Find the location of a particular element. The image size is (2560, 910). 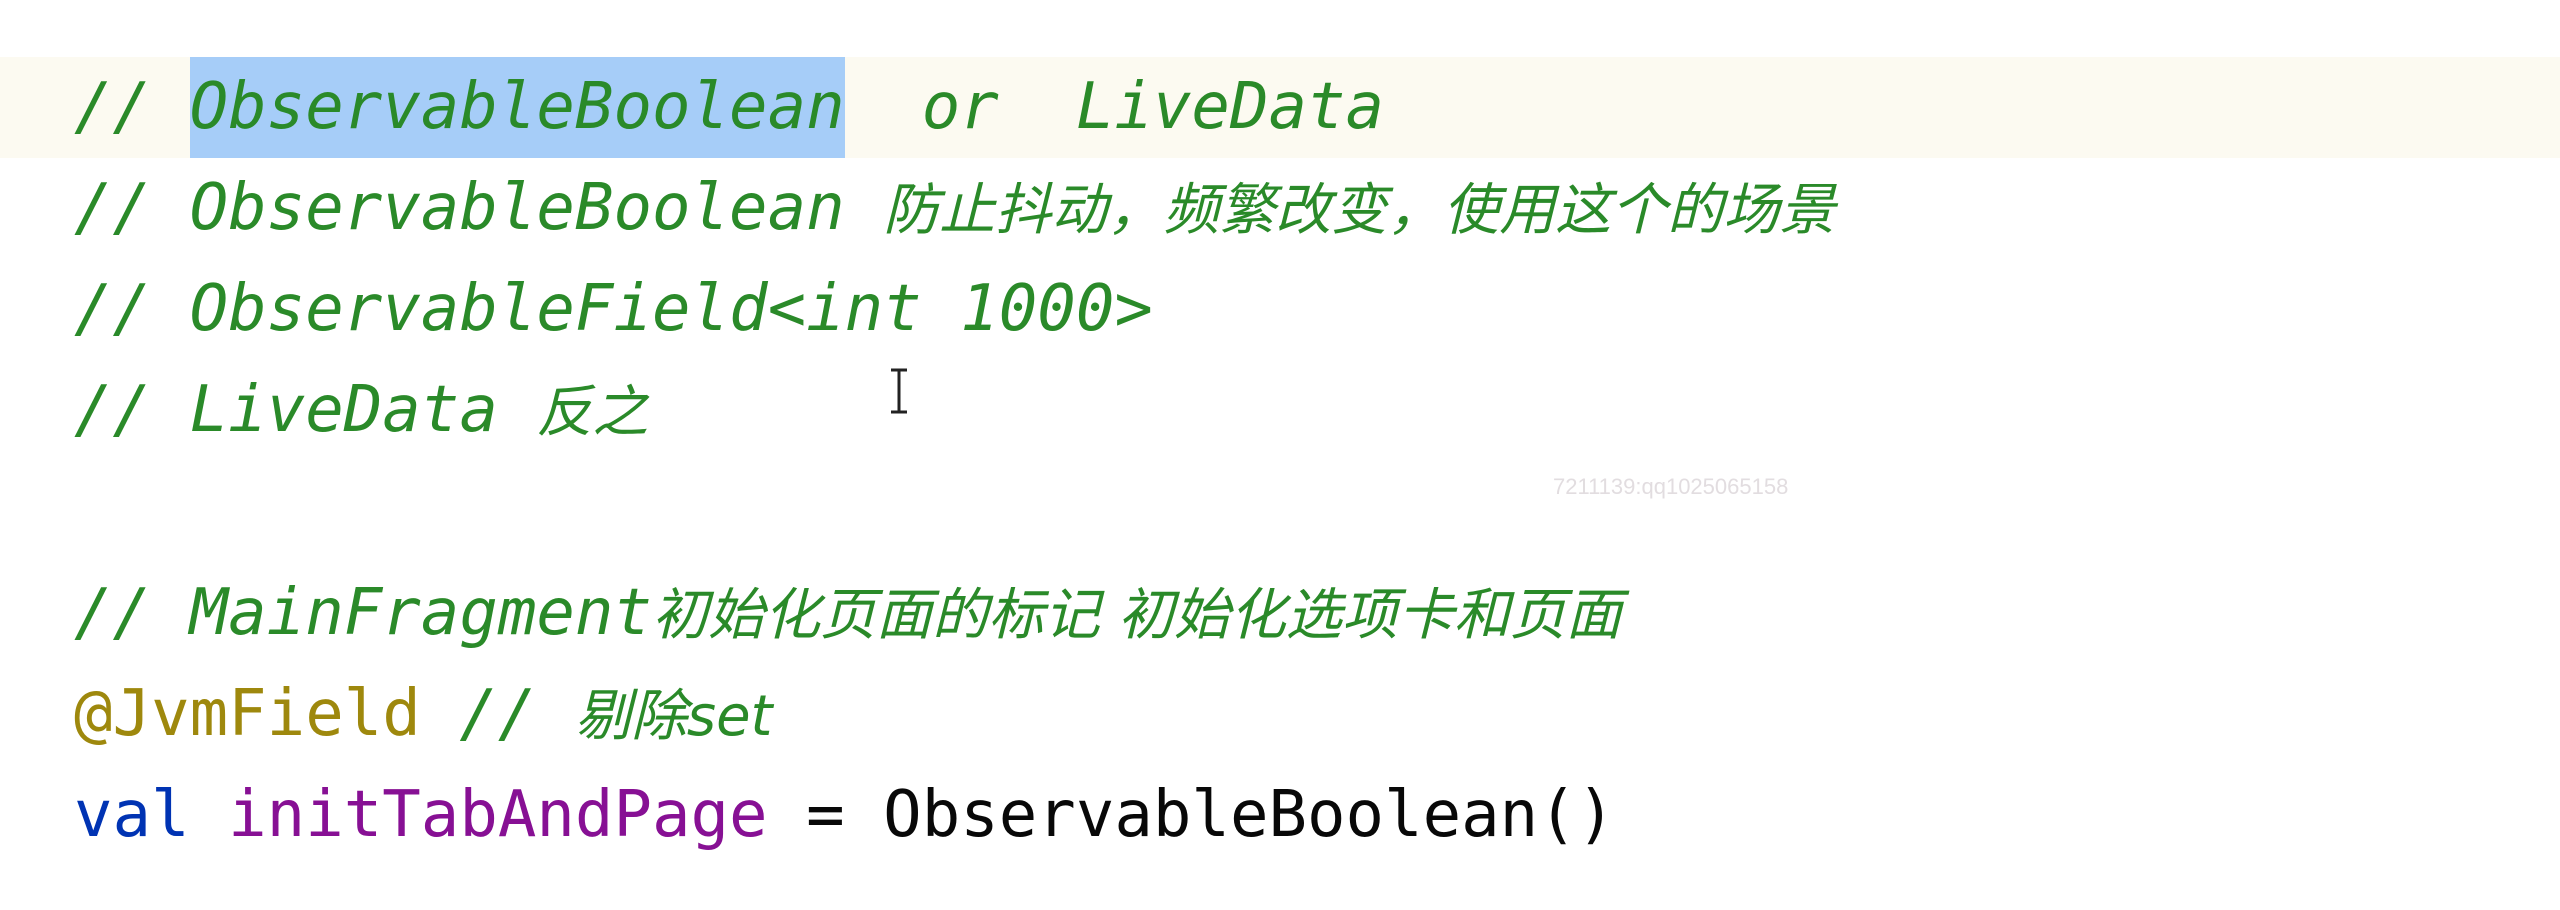

constructor-call: ObservableBoolean() is located at coordinates (1249, 815).